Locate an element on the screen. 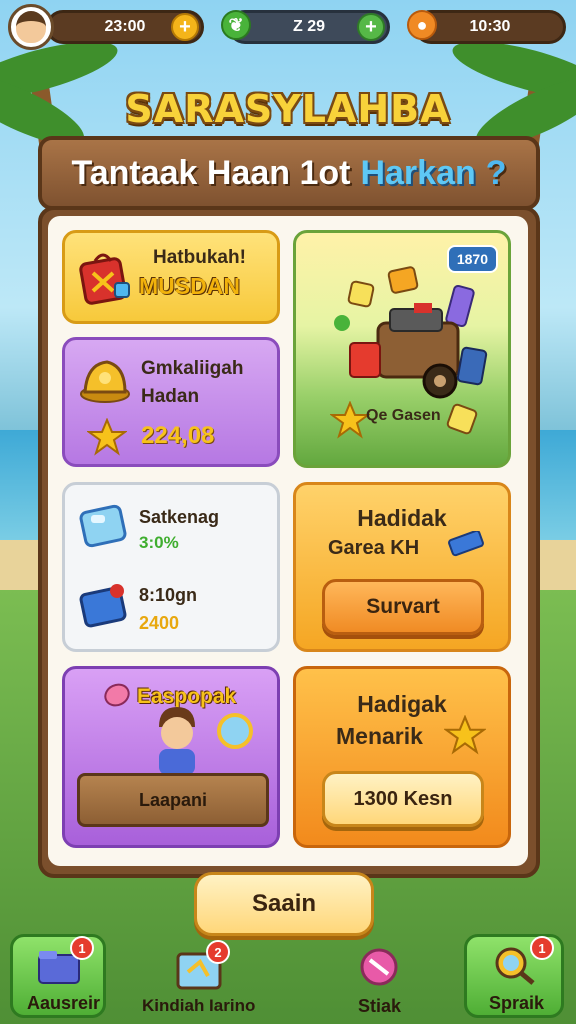  top-bar: 23:00 + ❦ Z 29 + ● 10:30 is located at coordinates (288, 28).